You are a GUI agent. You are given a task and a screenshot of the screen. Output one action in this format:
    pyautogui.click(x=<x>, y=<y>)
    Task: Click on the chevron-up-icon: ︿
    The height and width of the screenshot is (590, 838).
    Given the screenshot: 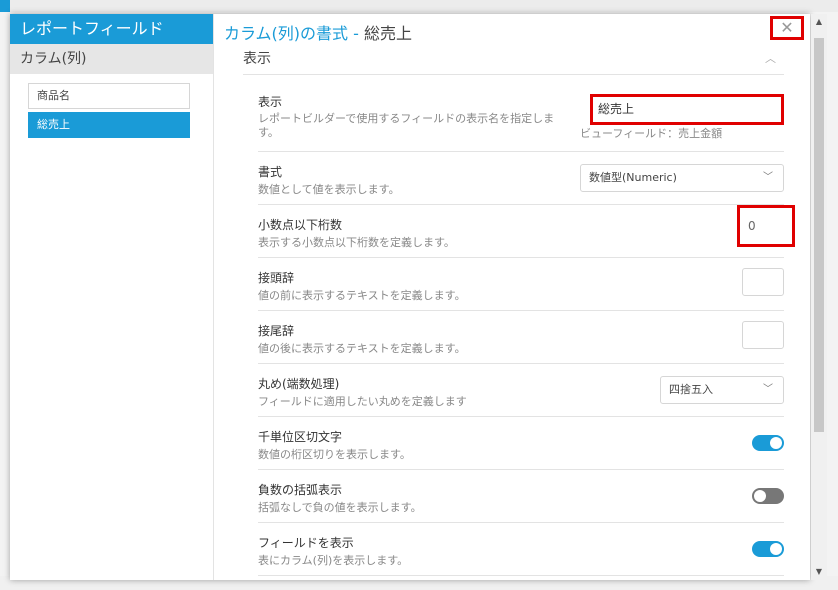 What is the action you would take?
    pyautogui.click(x=770, y=58)
    